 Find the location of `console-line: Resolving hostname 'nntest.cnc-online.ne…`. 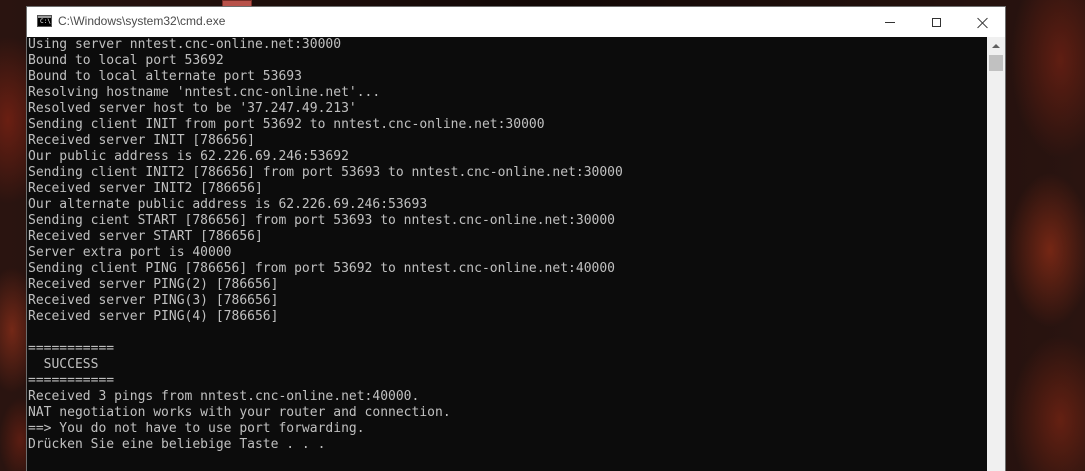

console-line: Resolving hostname 'nntest.cnc-online.ne… is located at coordinates (204, 92).